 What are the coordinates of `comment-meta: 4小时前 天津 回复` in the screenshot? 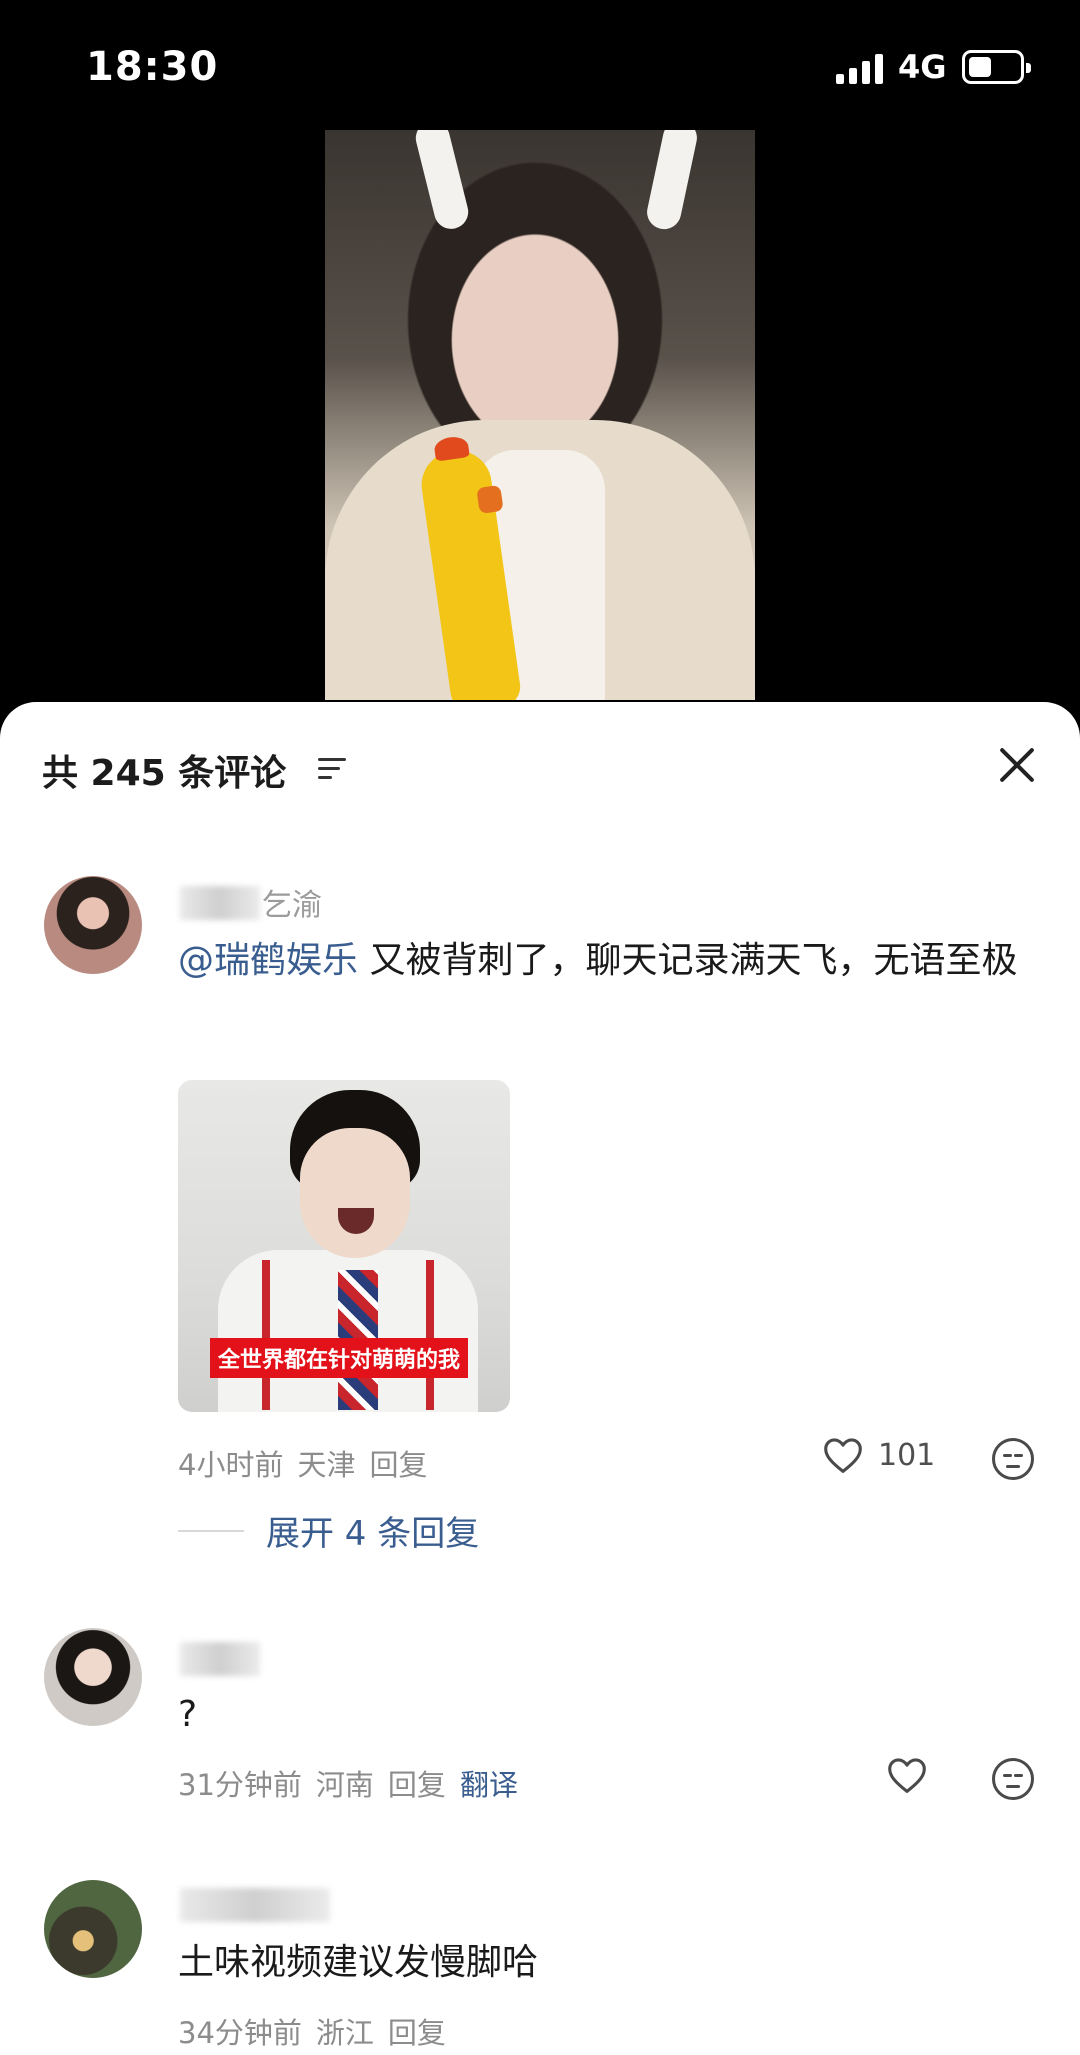 It's located at (302, 1463).